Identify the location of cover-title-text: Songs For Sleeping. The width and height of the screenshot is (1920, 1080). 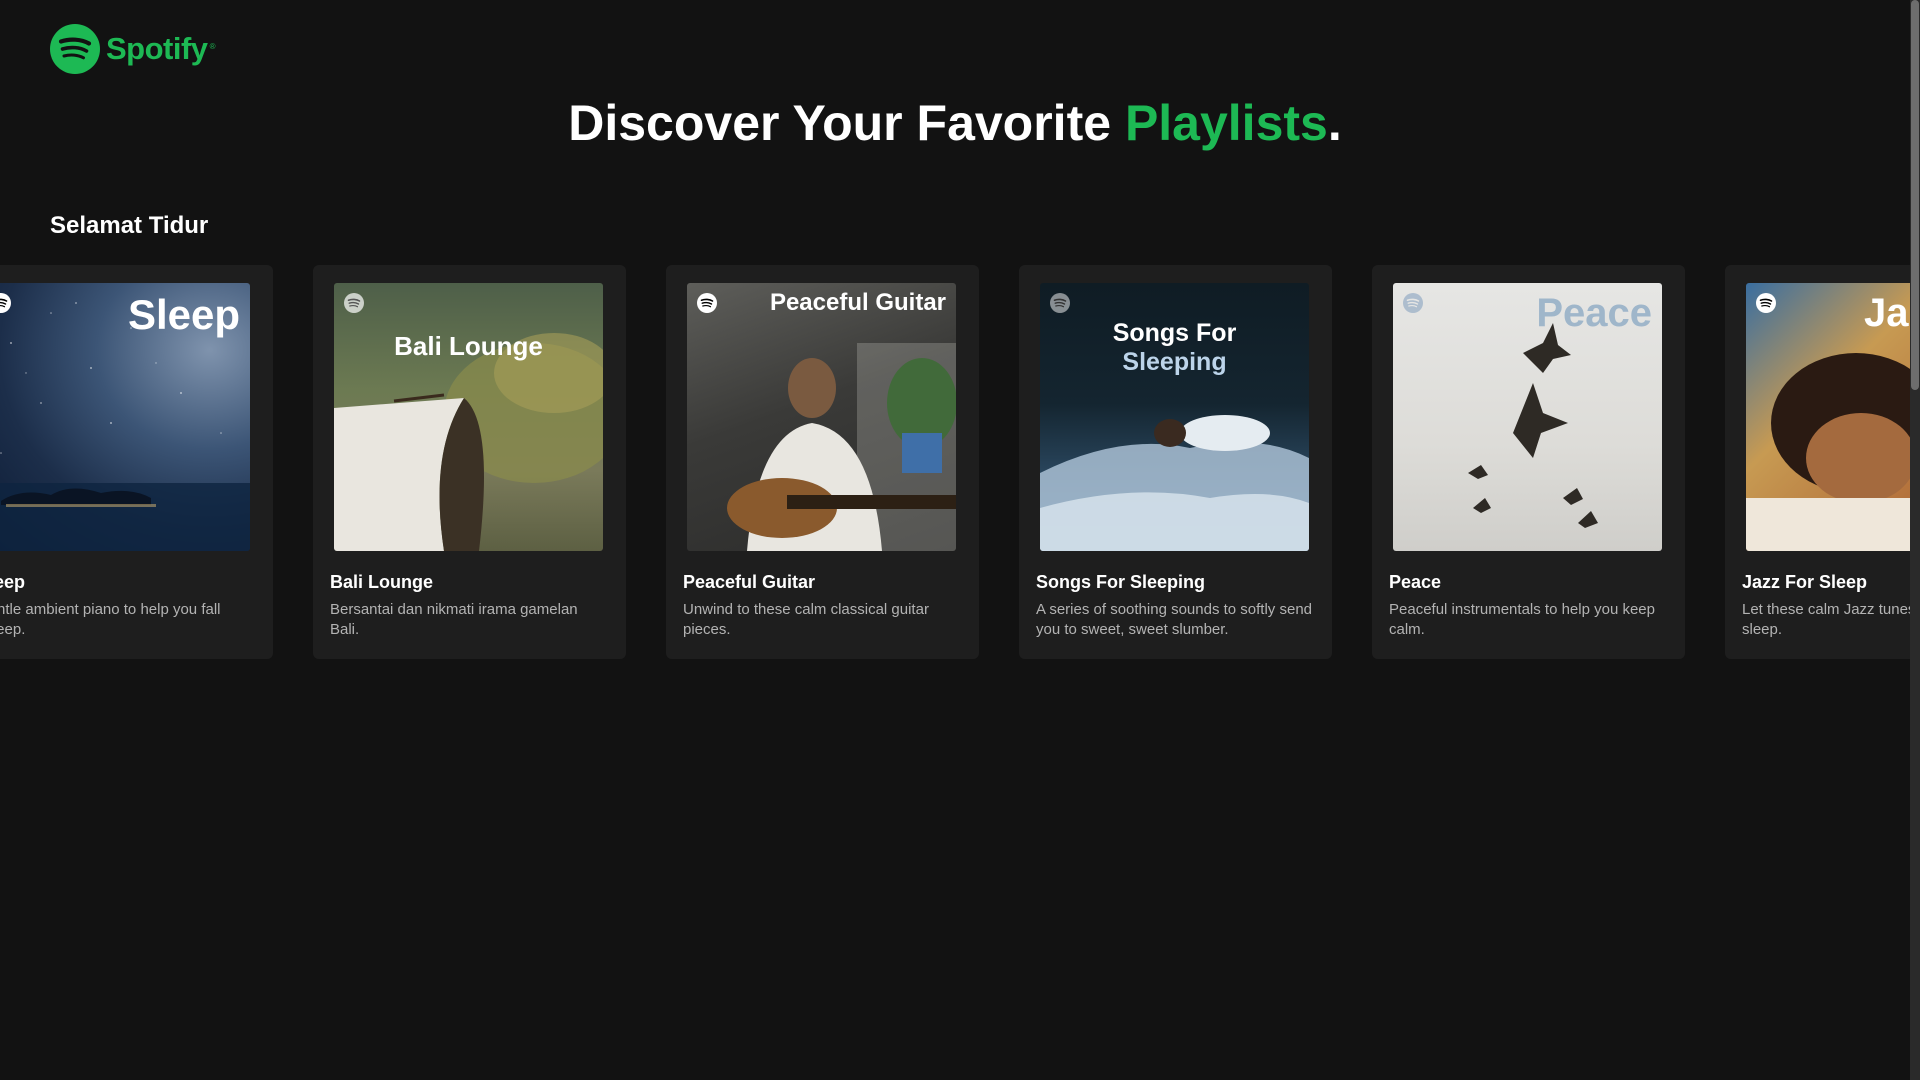
(1174, 348).